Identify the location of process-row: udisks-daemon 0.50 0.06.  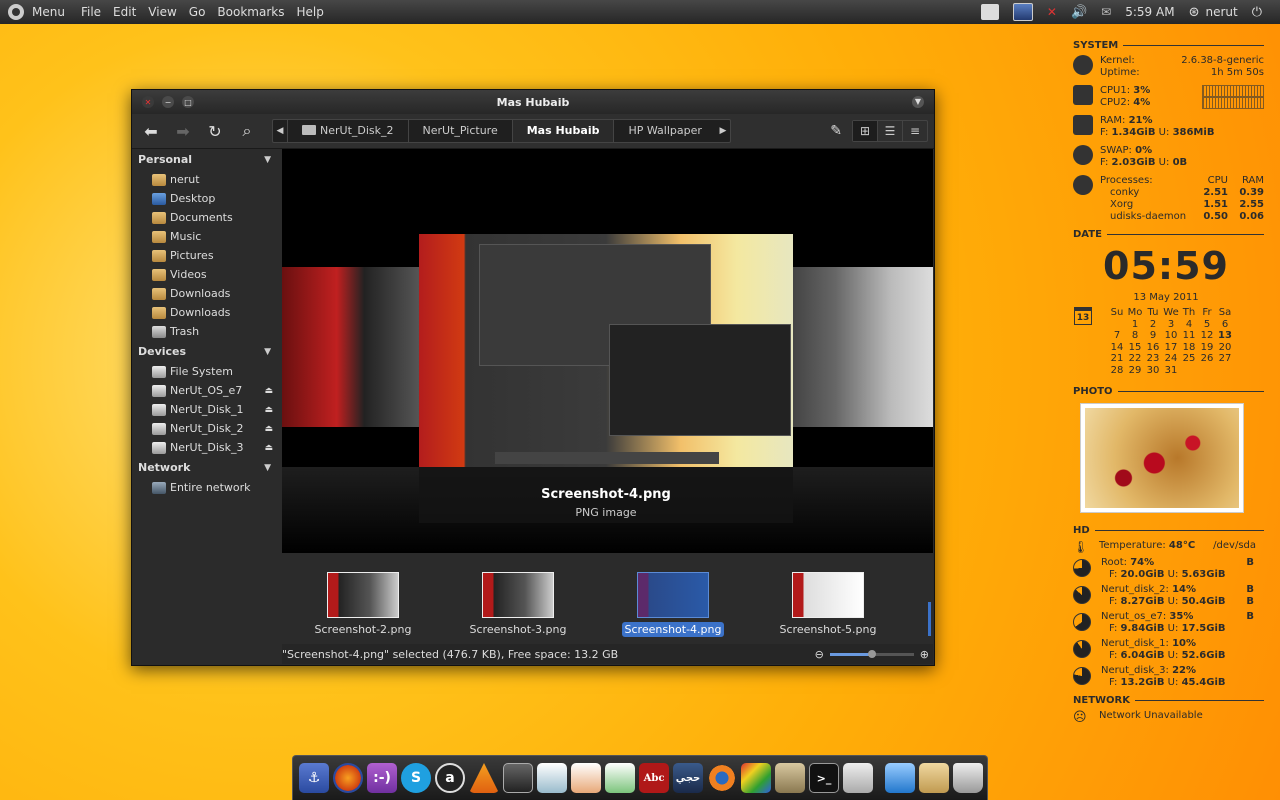
(1182, 217).